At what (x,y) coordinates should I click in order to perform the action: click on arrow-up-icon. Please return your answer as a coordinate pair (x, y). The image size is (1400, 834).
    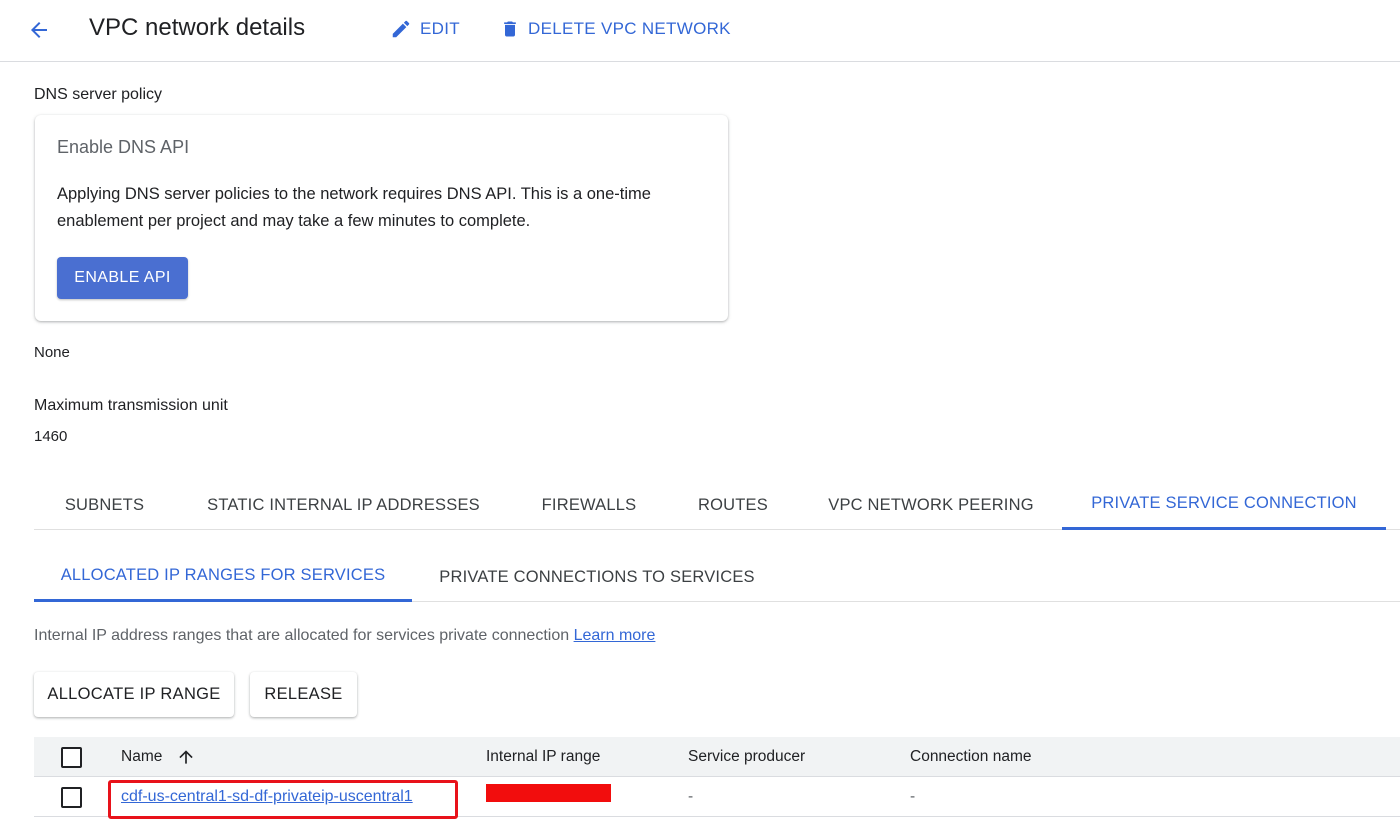
    Looking at the image, I should click on (186, 757).